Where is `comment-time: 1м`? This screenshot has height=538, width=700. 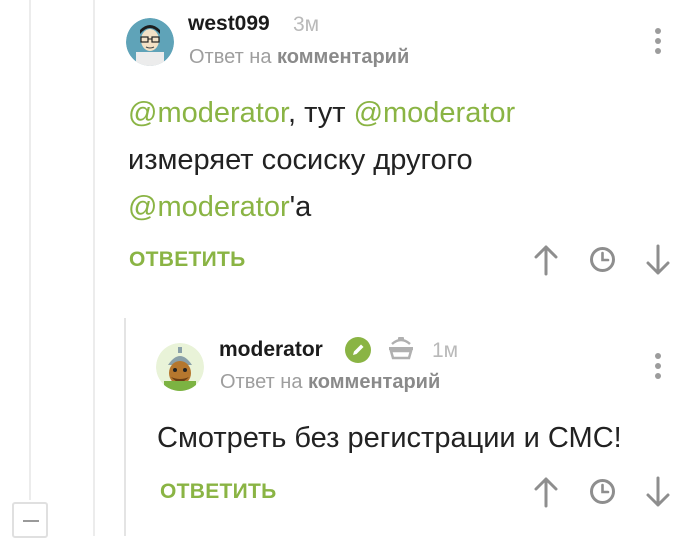
comment-time: 1м is located at coordinates (445, 351).